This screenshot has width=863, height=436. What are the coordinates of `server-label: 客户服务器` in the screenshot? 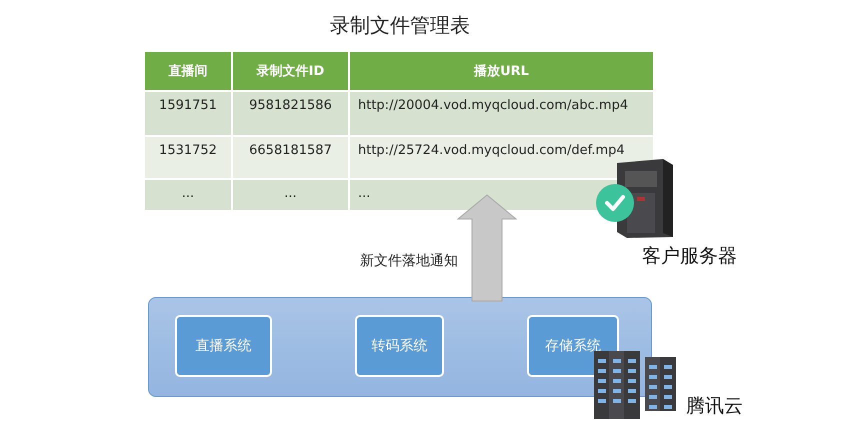 It's located at (689, 256).